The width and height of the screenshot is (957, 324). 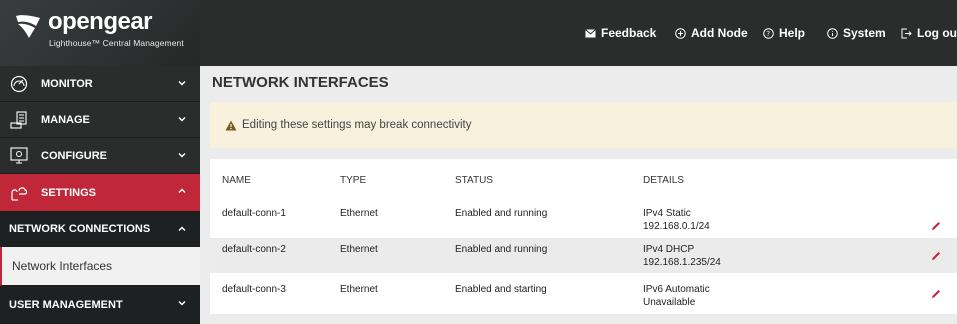 I want to click on sidebar-label-network-interfaces: Network Interfaces, so click(x=62, y=266).